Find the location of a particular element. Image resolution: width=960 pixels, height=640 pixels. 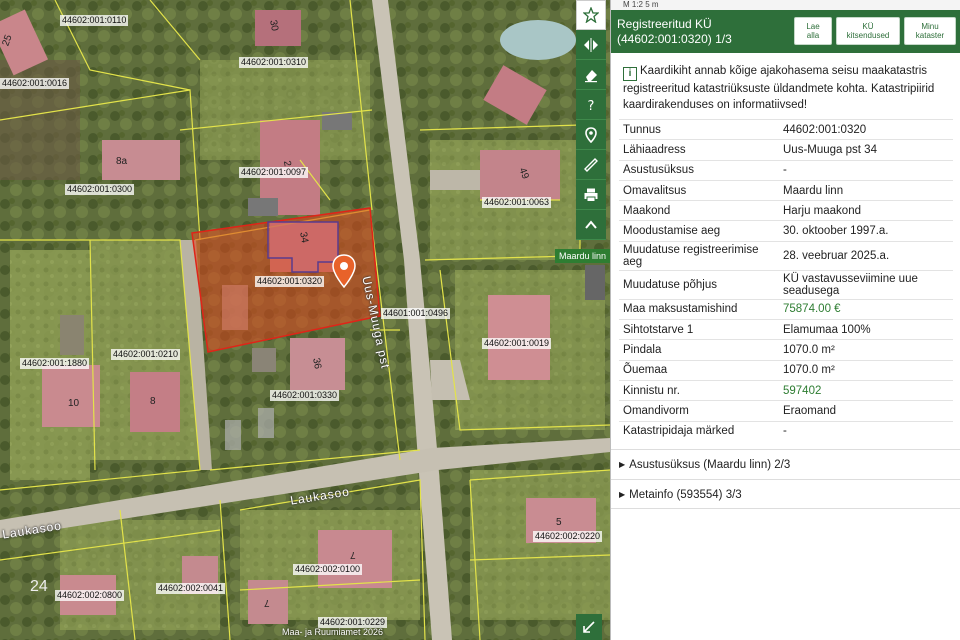

attribute-key: Asustusüksus is located at coordinates (699, 170).